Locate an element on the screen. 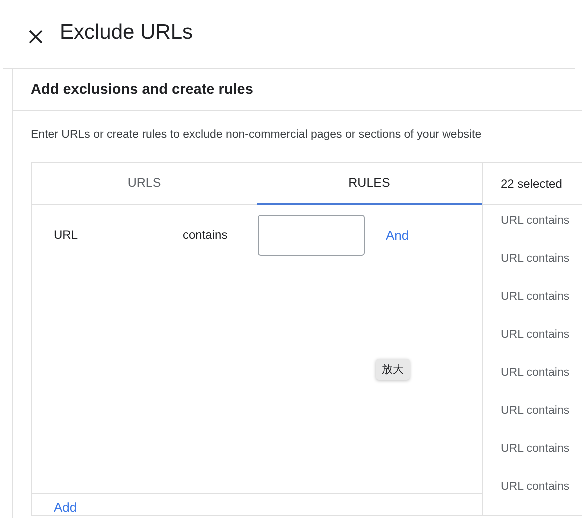 Image resolution: width=582 pixels, height=518 pixels. tab: RULES is located at coordinates (369, 184).